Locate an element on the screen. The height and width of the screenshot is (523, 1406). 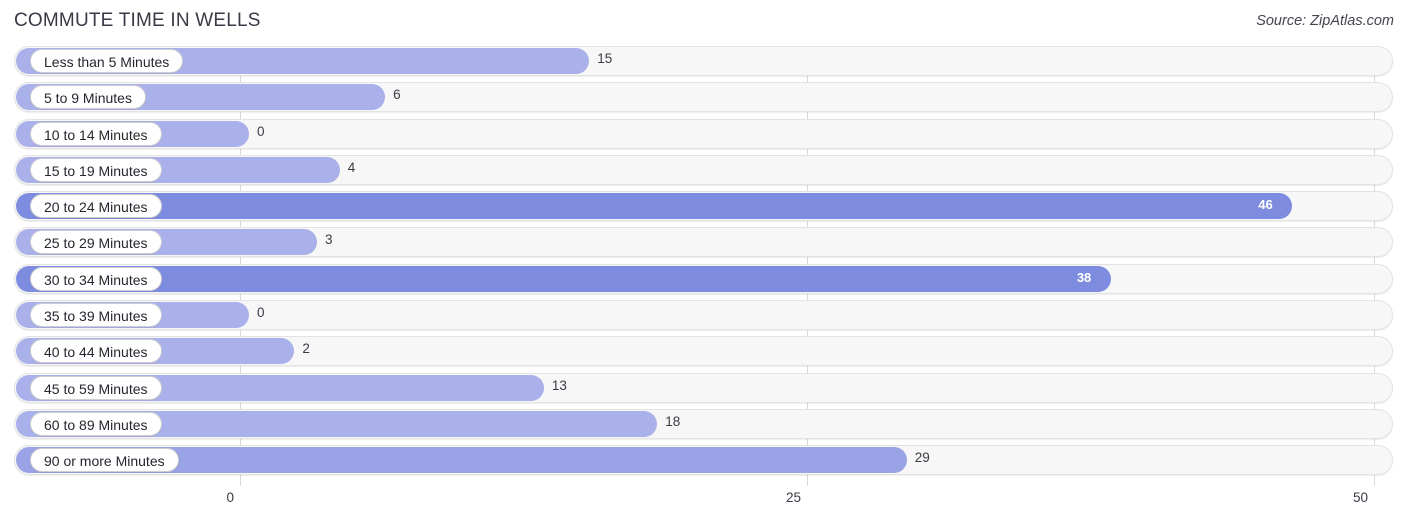
bar-row: 15 Less than 5 Minutes is located at coordinates (703, 61).